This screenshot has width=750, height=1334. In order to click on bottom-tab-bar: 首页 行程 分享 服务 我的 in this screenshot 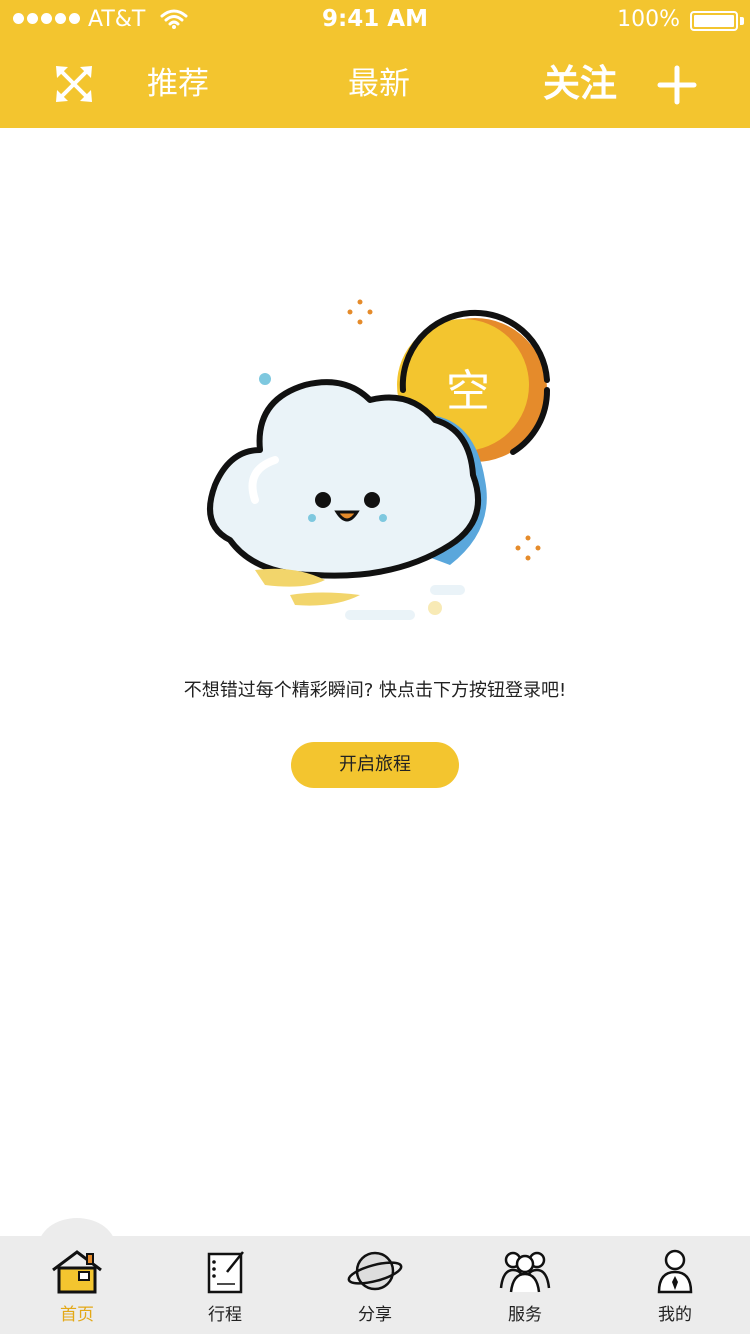, I will do `click(375, 1276)`.